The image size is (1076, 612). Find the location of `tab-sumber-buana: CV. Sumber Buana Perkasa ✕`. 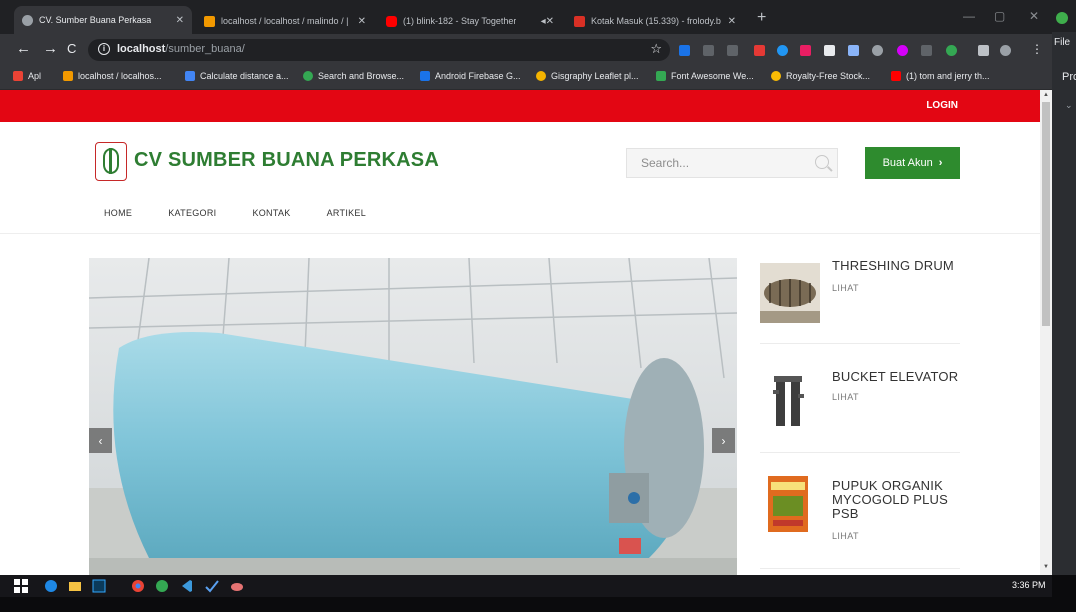

tab-sumber-buana: CV. Sumber Buana Perkasa ✕ is located at coordinates (103, 20).